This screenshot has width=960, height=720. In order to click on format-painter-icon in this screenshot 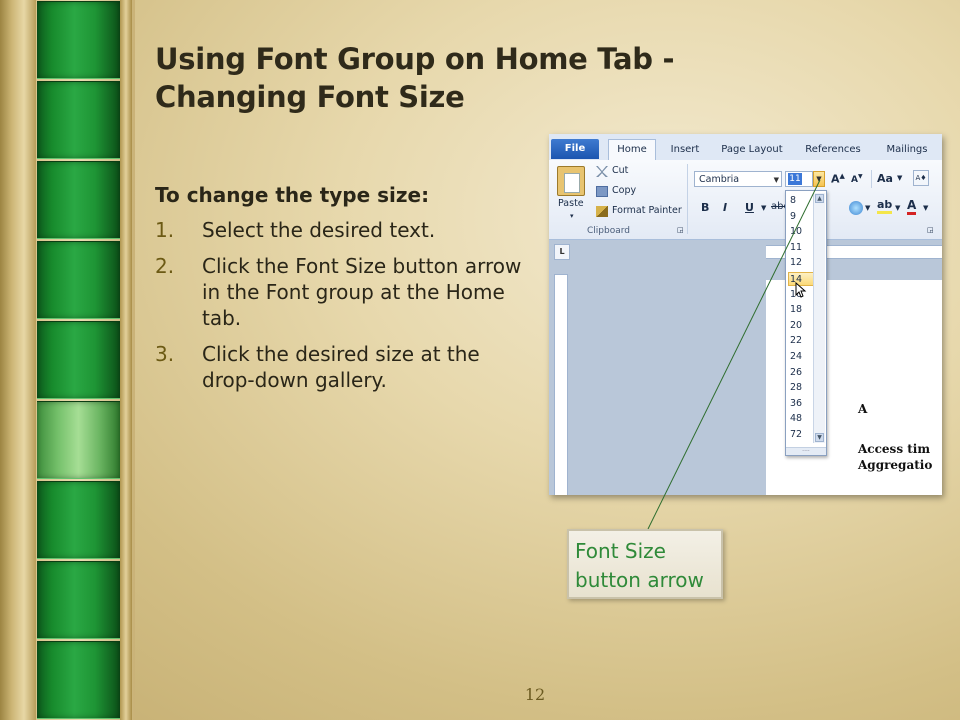, I will do `click(602, 211)`.